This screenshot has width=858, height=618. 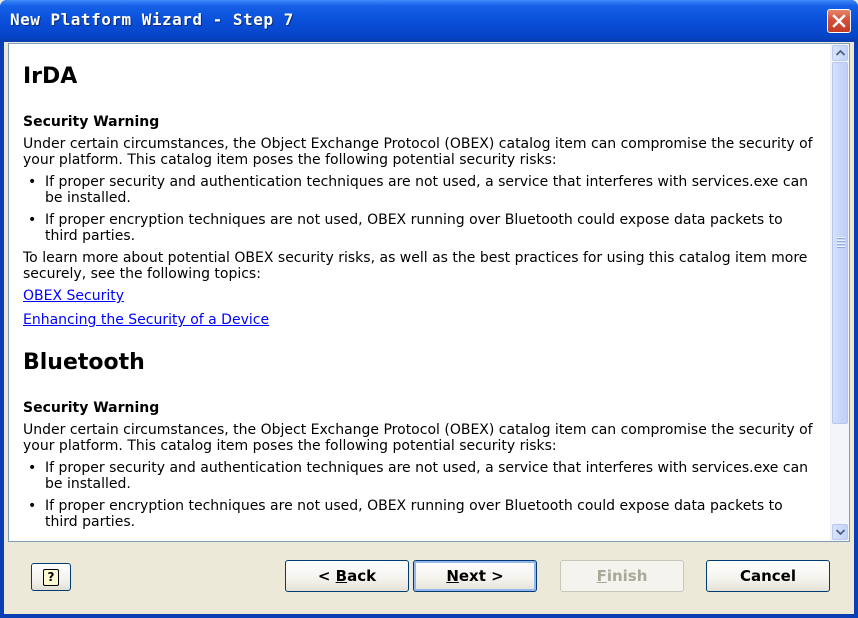 I want to click on chevron-up-icon, so click(x=840, y=53).